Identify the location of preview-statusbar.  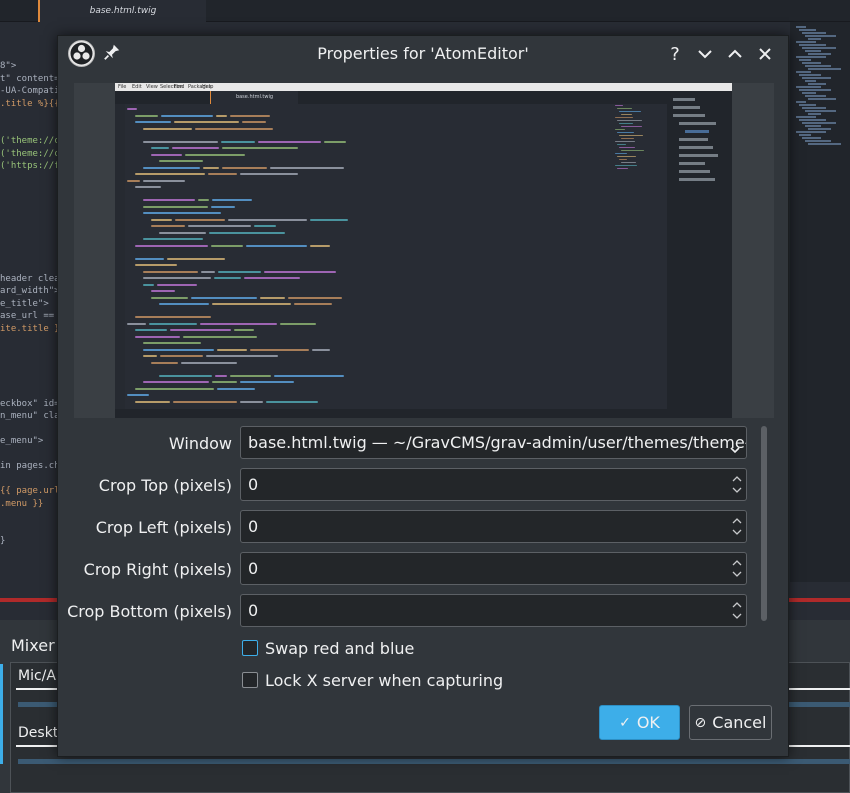
(423, 413).